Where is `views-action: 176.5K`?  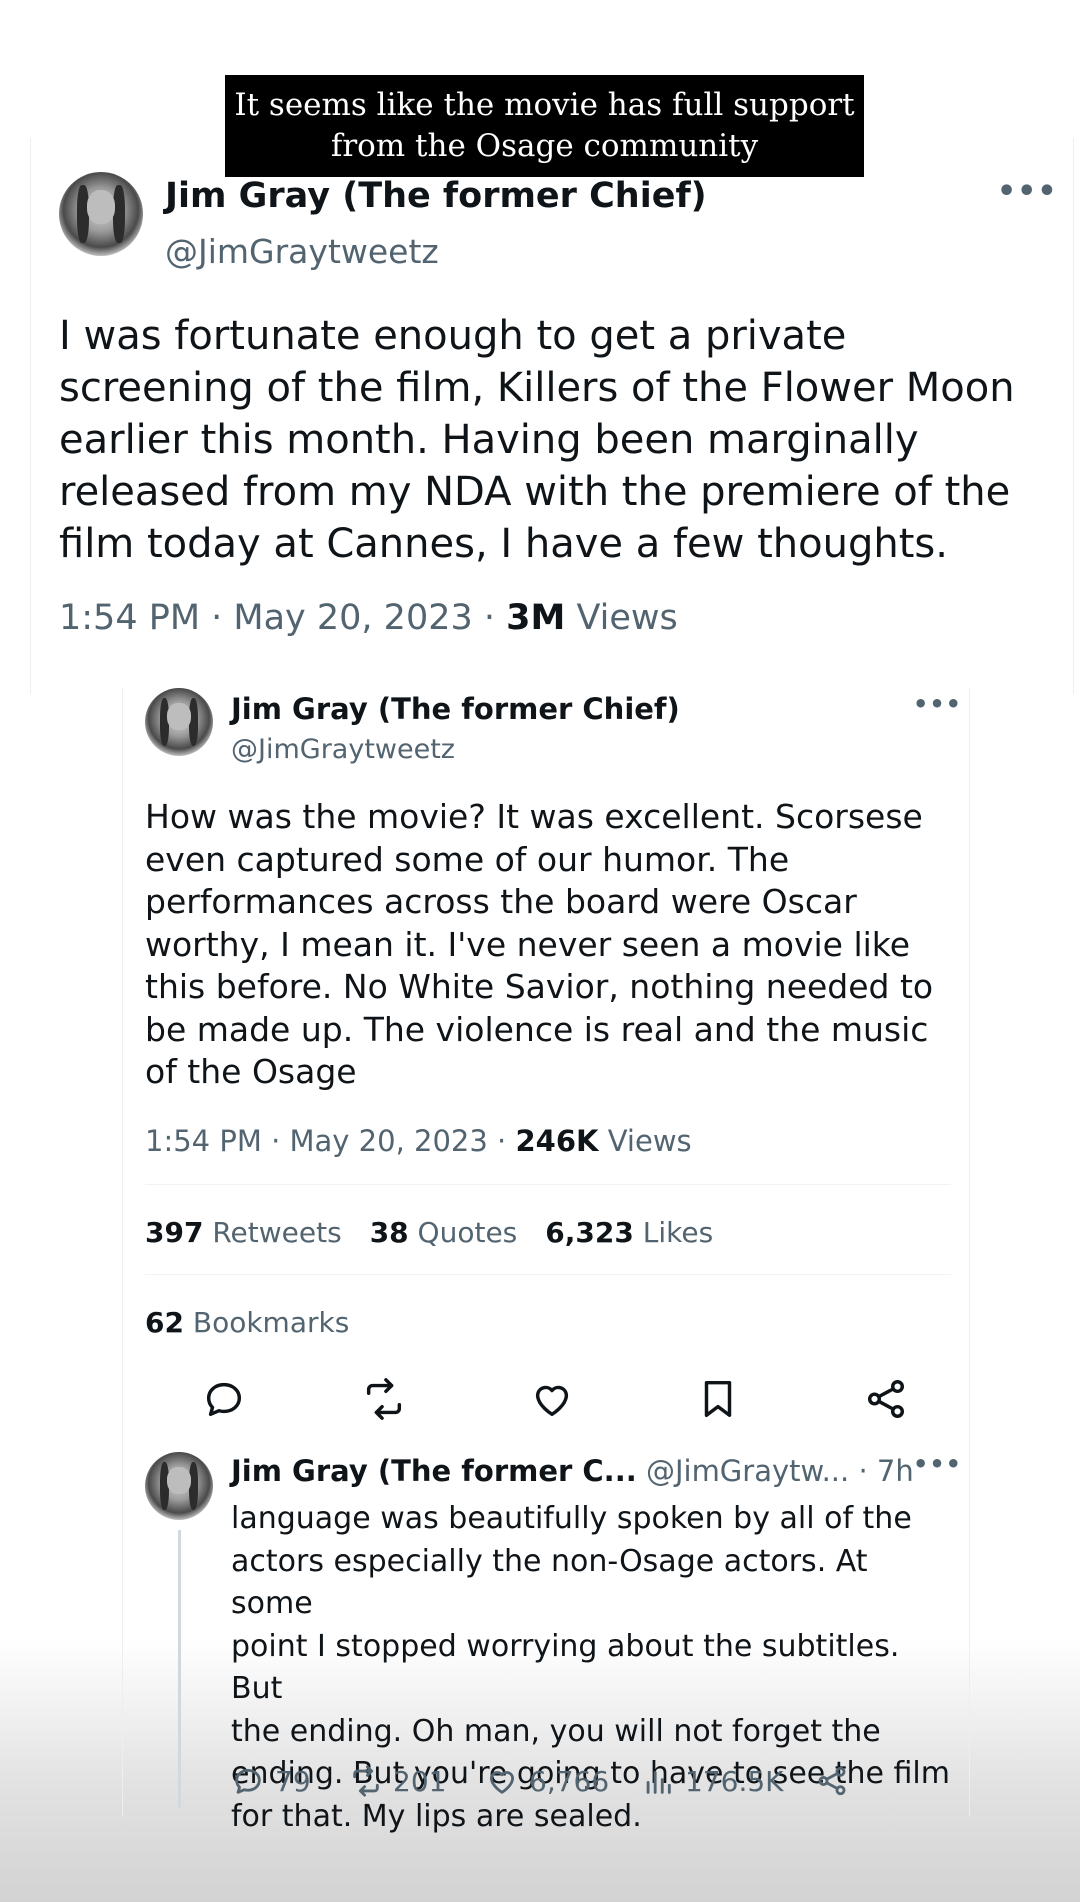
views-action: 176.5K is located at coordinates (712, 1781).